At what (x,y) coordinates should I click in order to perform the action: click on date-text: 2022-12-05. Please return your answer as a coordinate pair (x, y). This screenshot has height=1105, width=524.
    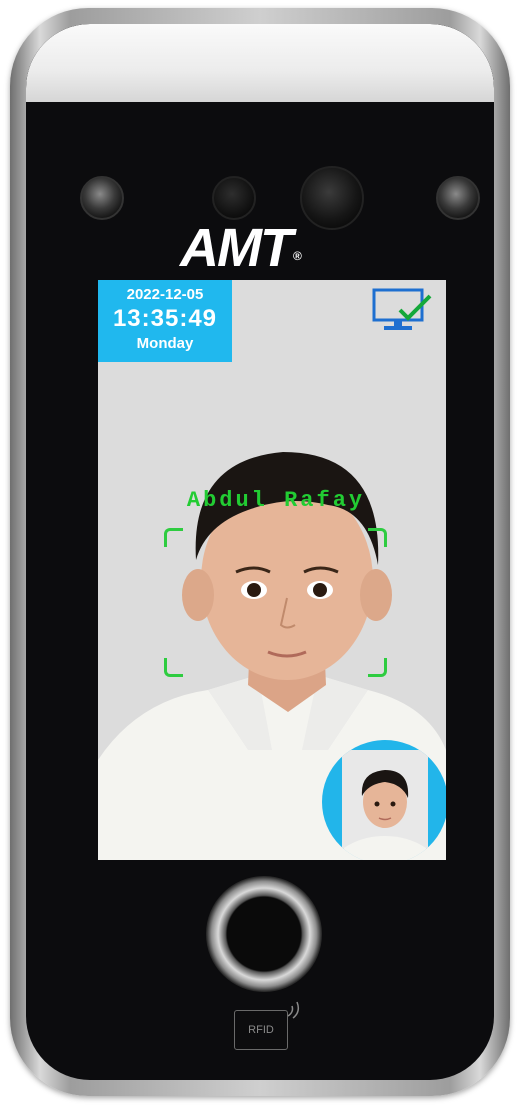
    Looking at the image, I should click on (165, 294).